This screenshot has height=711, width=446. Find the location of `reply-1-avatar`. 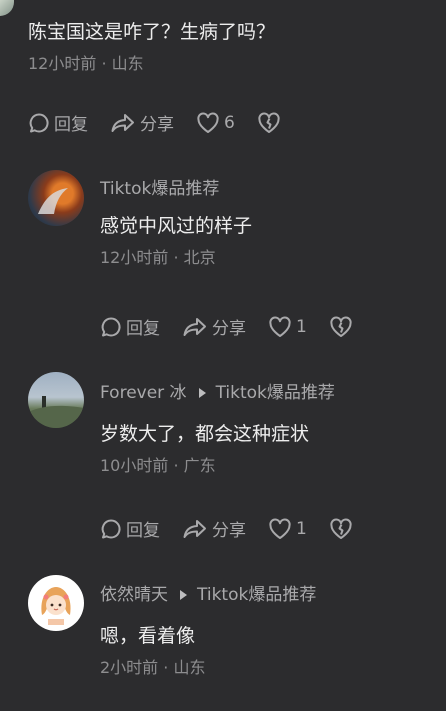

reply-1-avatar is located at coordinates (56, 198).